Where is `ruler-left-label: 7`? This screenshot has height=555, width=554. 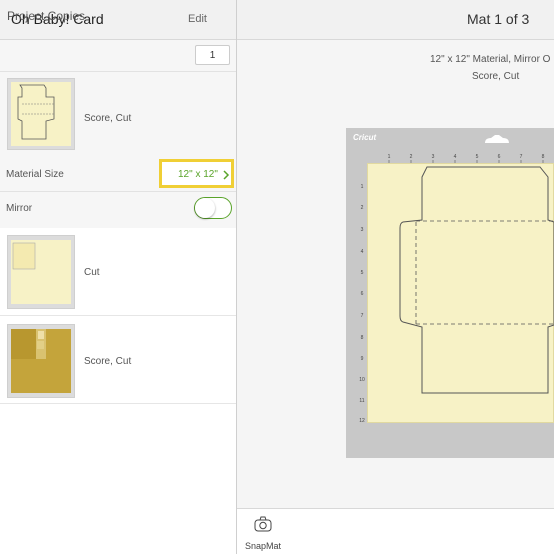
ruler-left-label: 7 is located at coordinates (362, 316).